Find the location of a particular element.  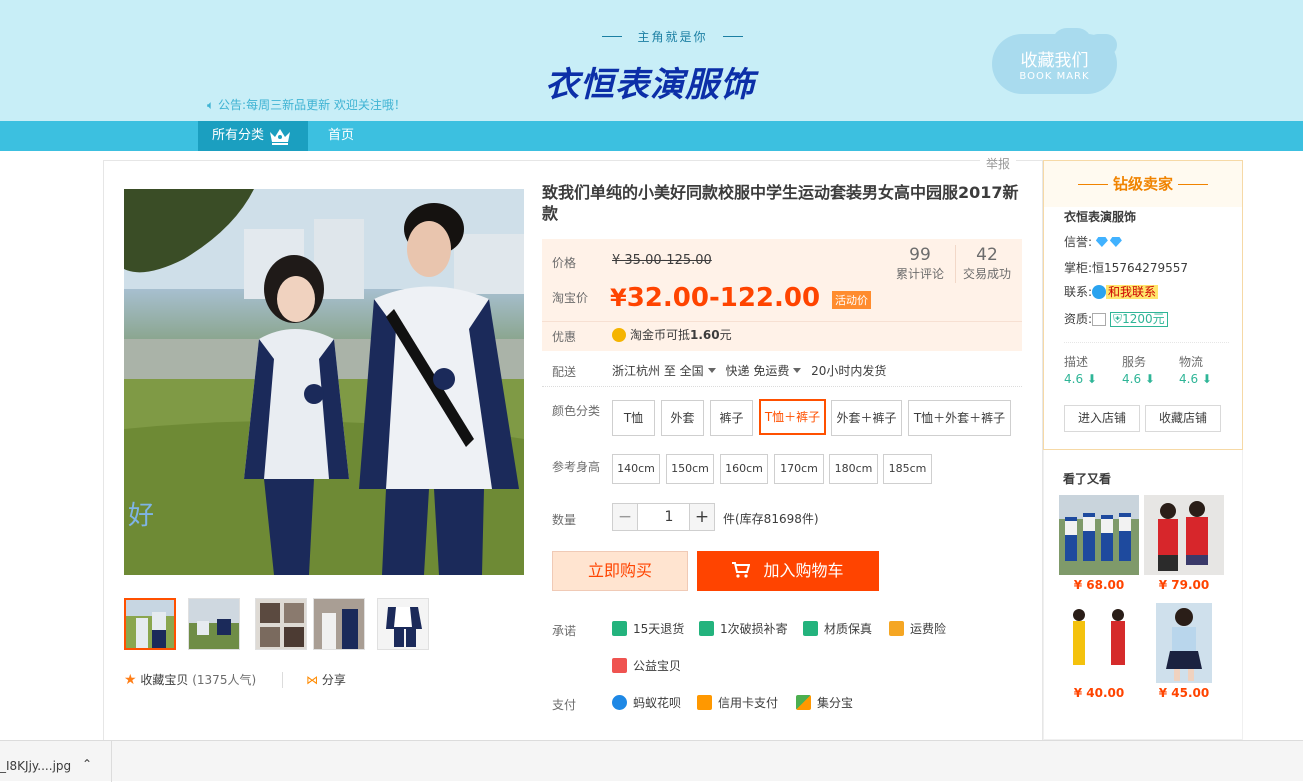

color-option: T恤 is located at coordinates (633, 418).